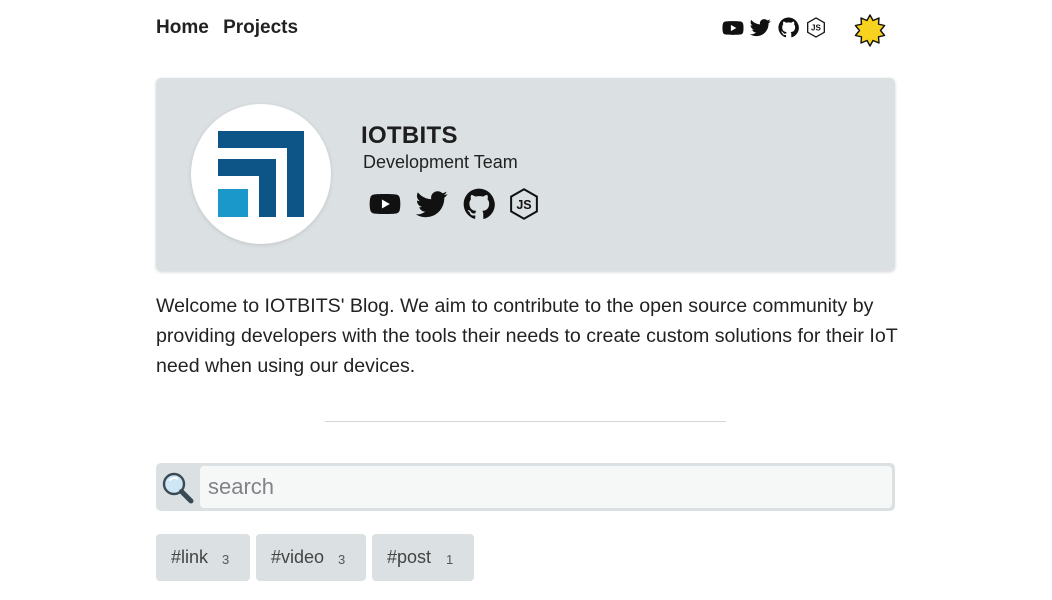 This screenshot has width=1052, height=600. I want to click on nav-social-icons: JS, so click(776, 29).